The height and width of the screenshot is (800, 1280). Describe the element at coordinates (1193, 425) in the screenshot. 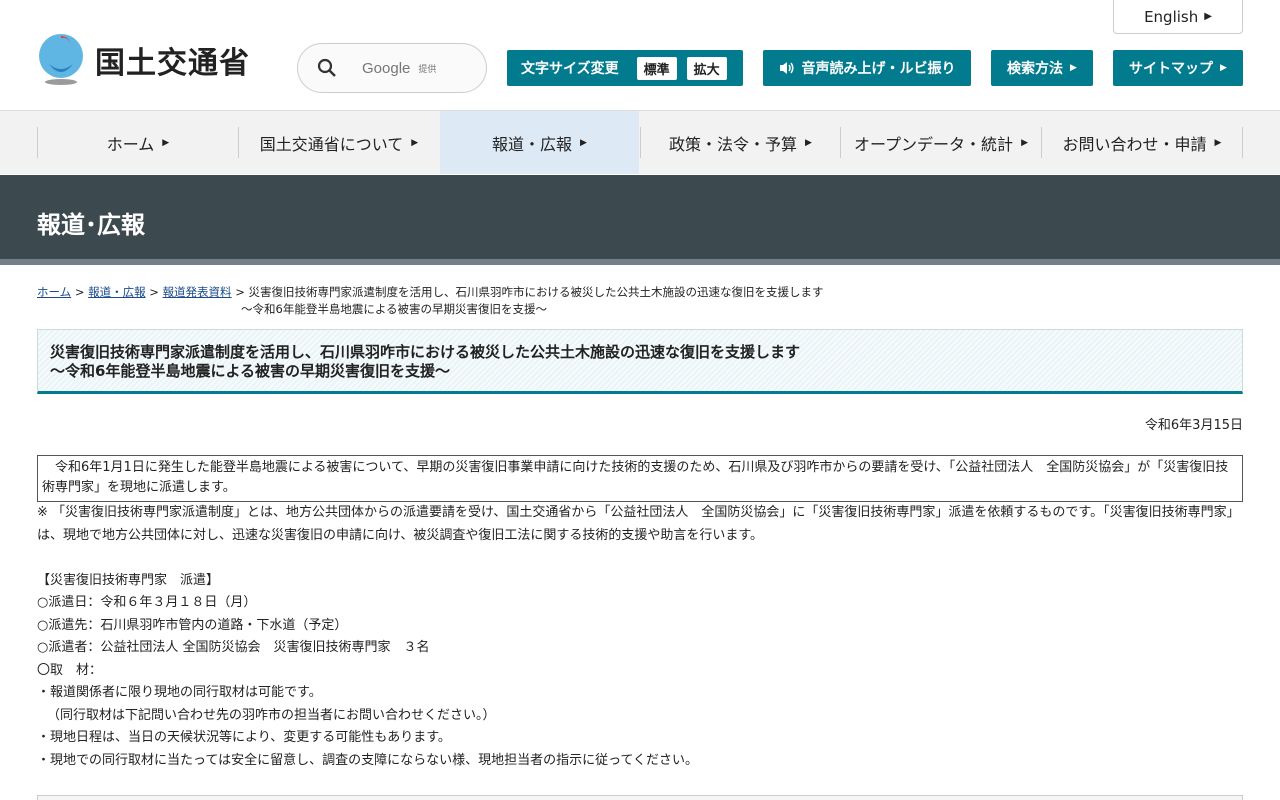

I see `publish-date: 令和6年3月15日` at that location.